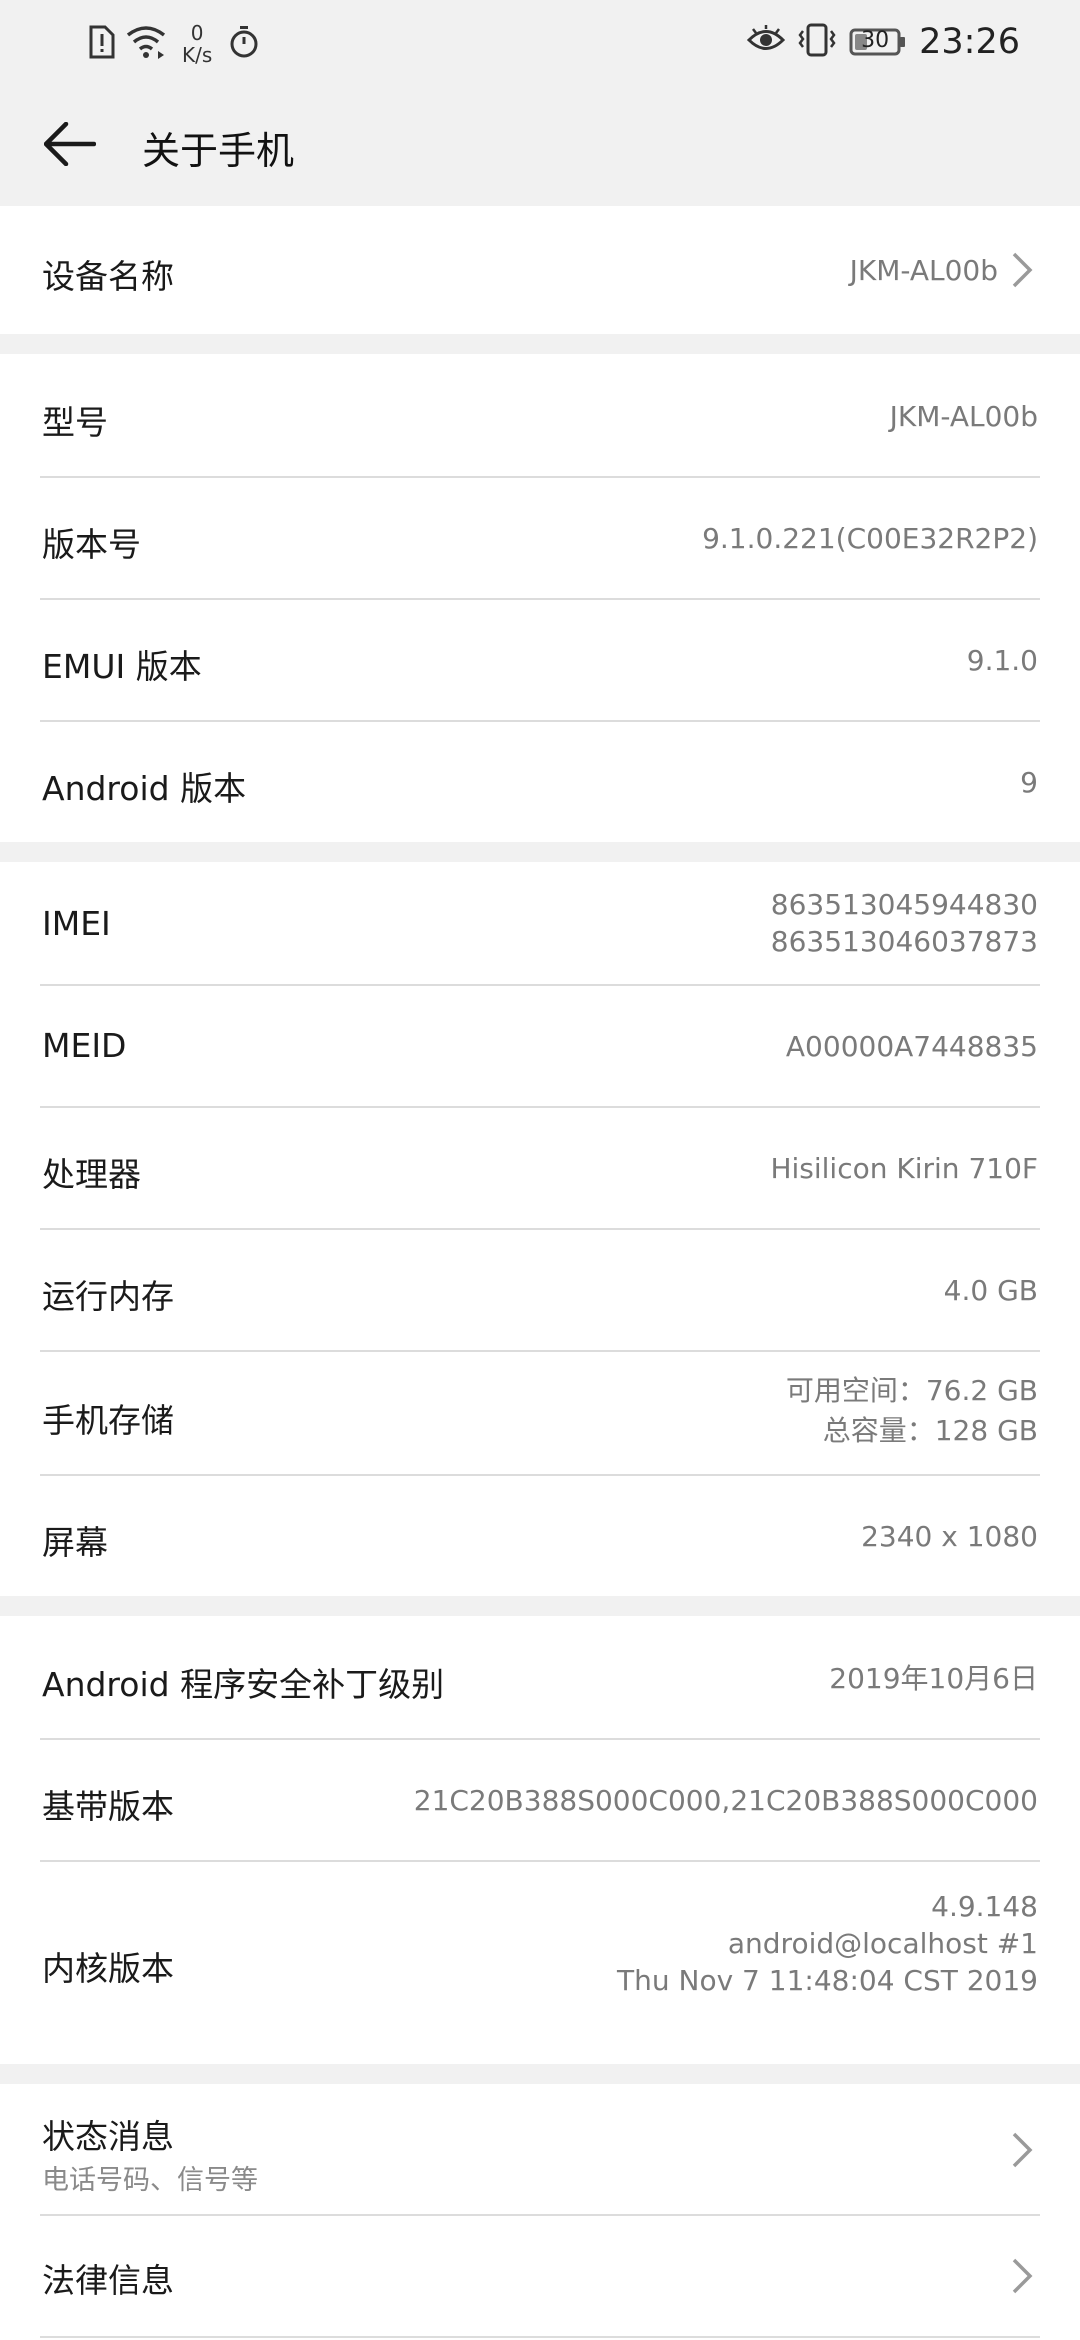 This screenshot has width=1080, height=2340. I want to click on sim-alert-icon, so click(102, 44).